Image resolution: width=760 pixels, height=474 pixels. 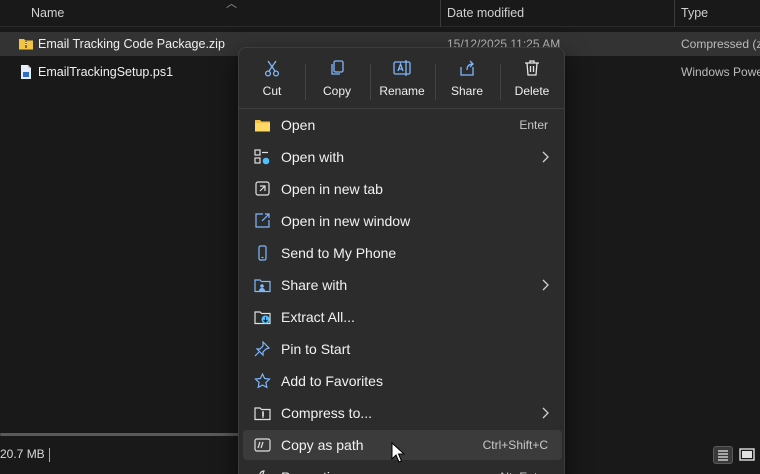 I want to click on trash-icon, so click(x=532, y=68).